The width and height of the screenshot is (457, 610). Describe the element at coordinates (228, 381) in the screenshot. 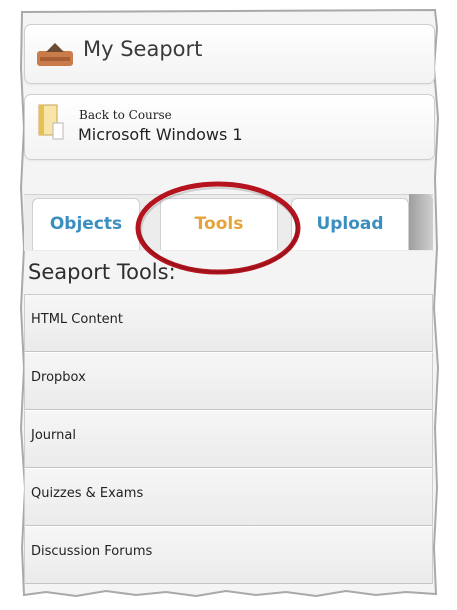

I see `tool-item-dropbox: Dropbox` at that location.